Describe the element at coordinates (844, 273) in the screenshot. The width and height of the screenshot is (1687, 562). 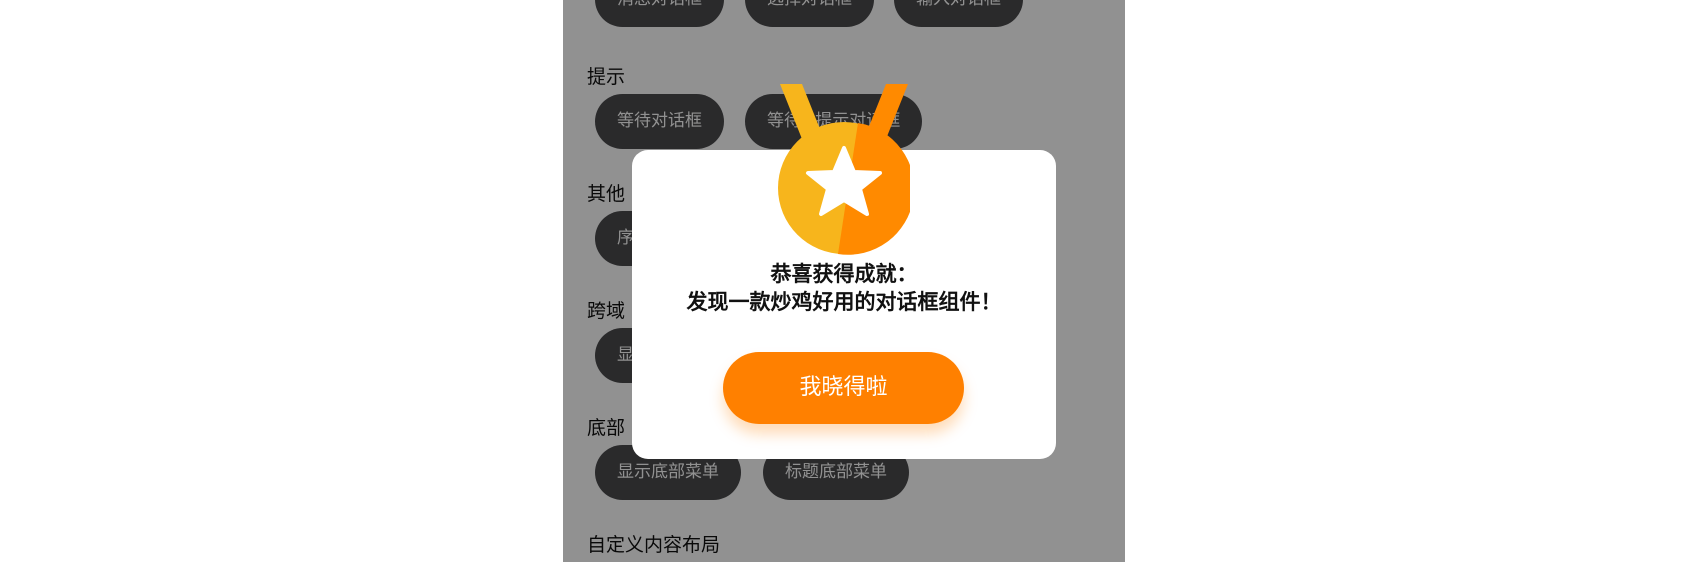
I see `dialog-line-1: 恭喜获得成就：` at that location.